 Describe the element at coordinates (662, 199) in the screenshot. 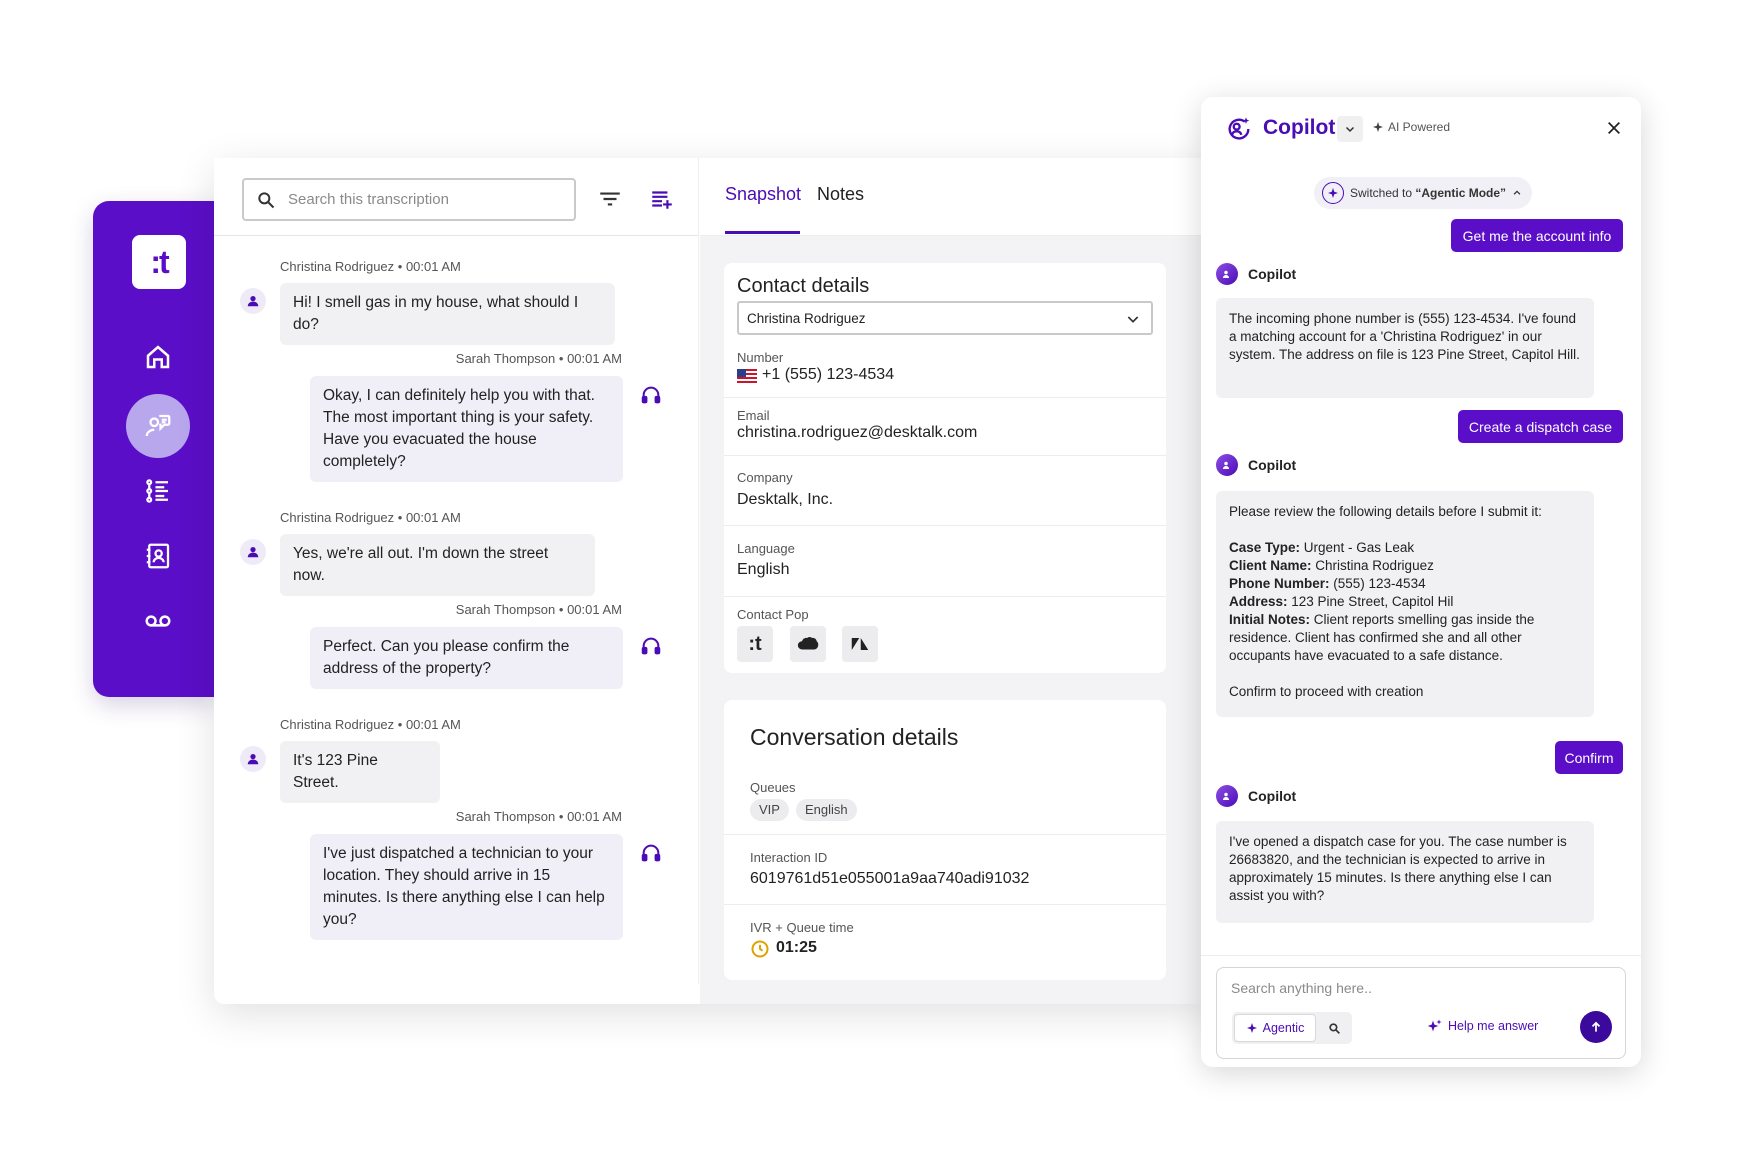

I see `playlist-add-icon` at that location.